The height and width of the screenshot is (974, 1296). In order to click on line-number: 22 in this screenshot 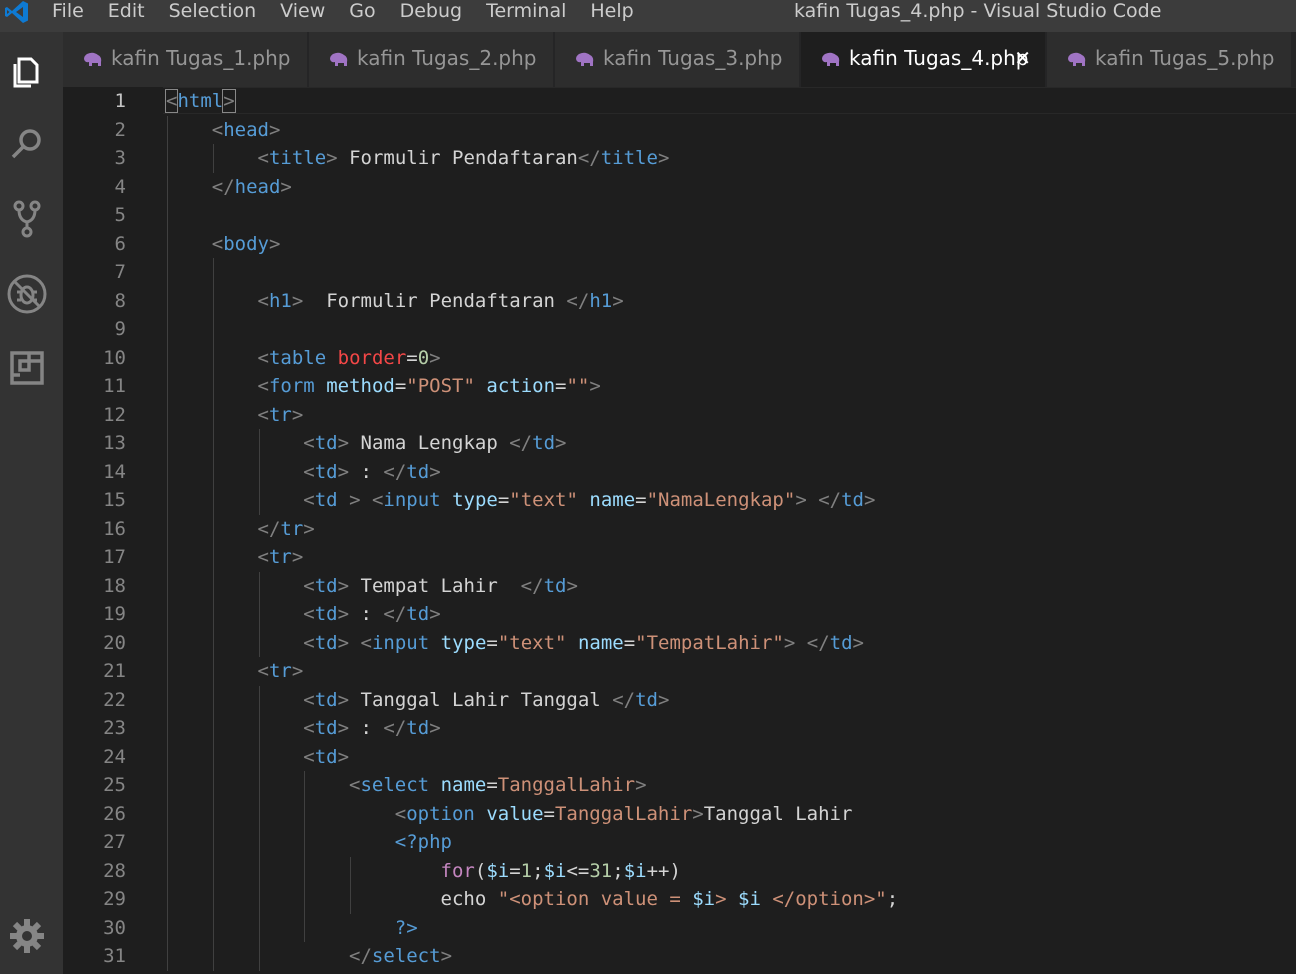, I will do `click(114, 699)`.